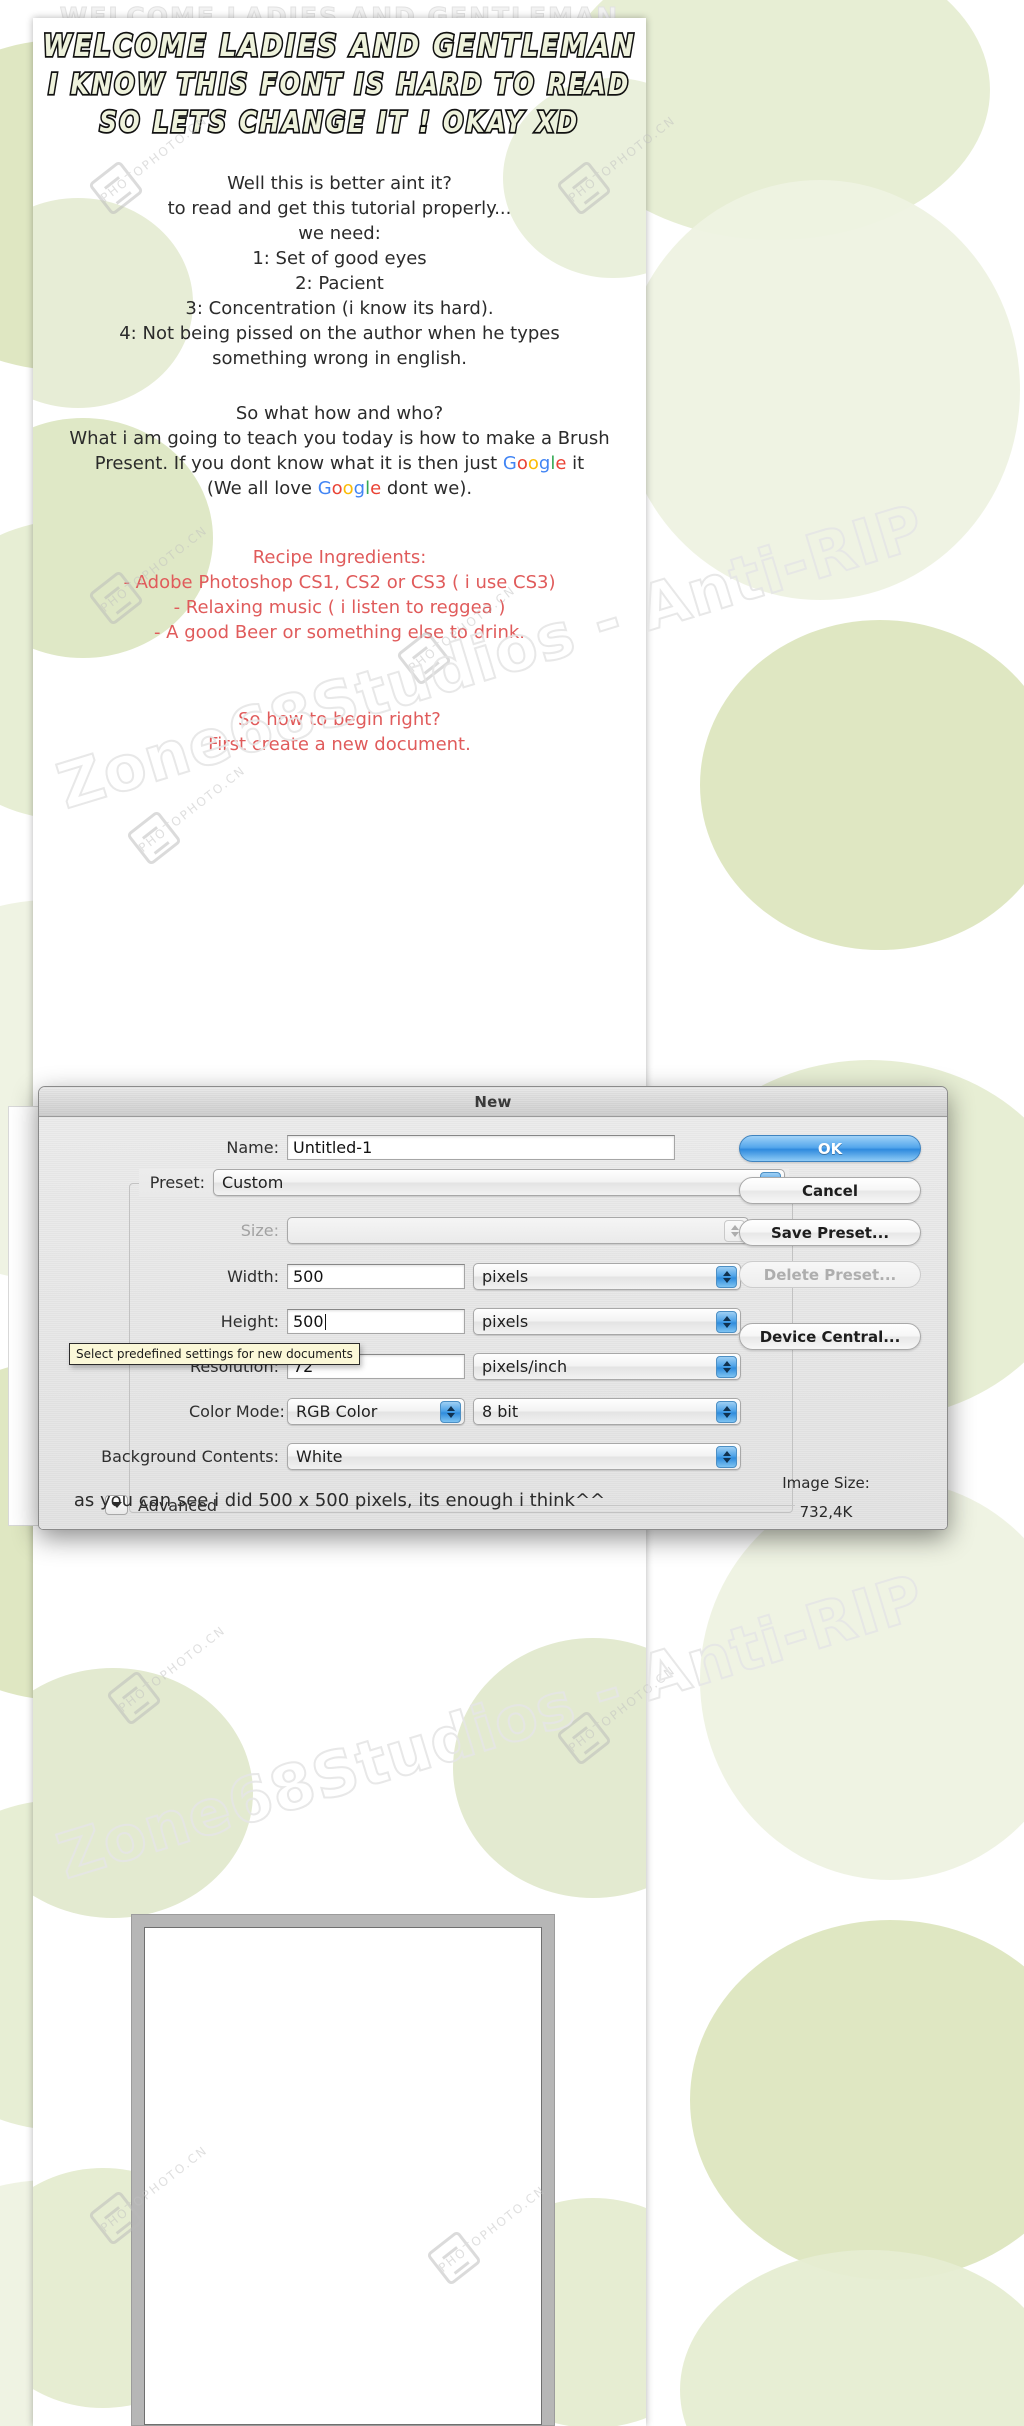  Describe the element at coordinates (499, 1182) in the screenshot. I see `preset-dropdown: Custom` at that location.